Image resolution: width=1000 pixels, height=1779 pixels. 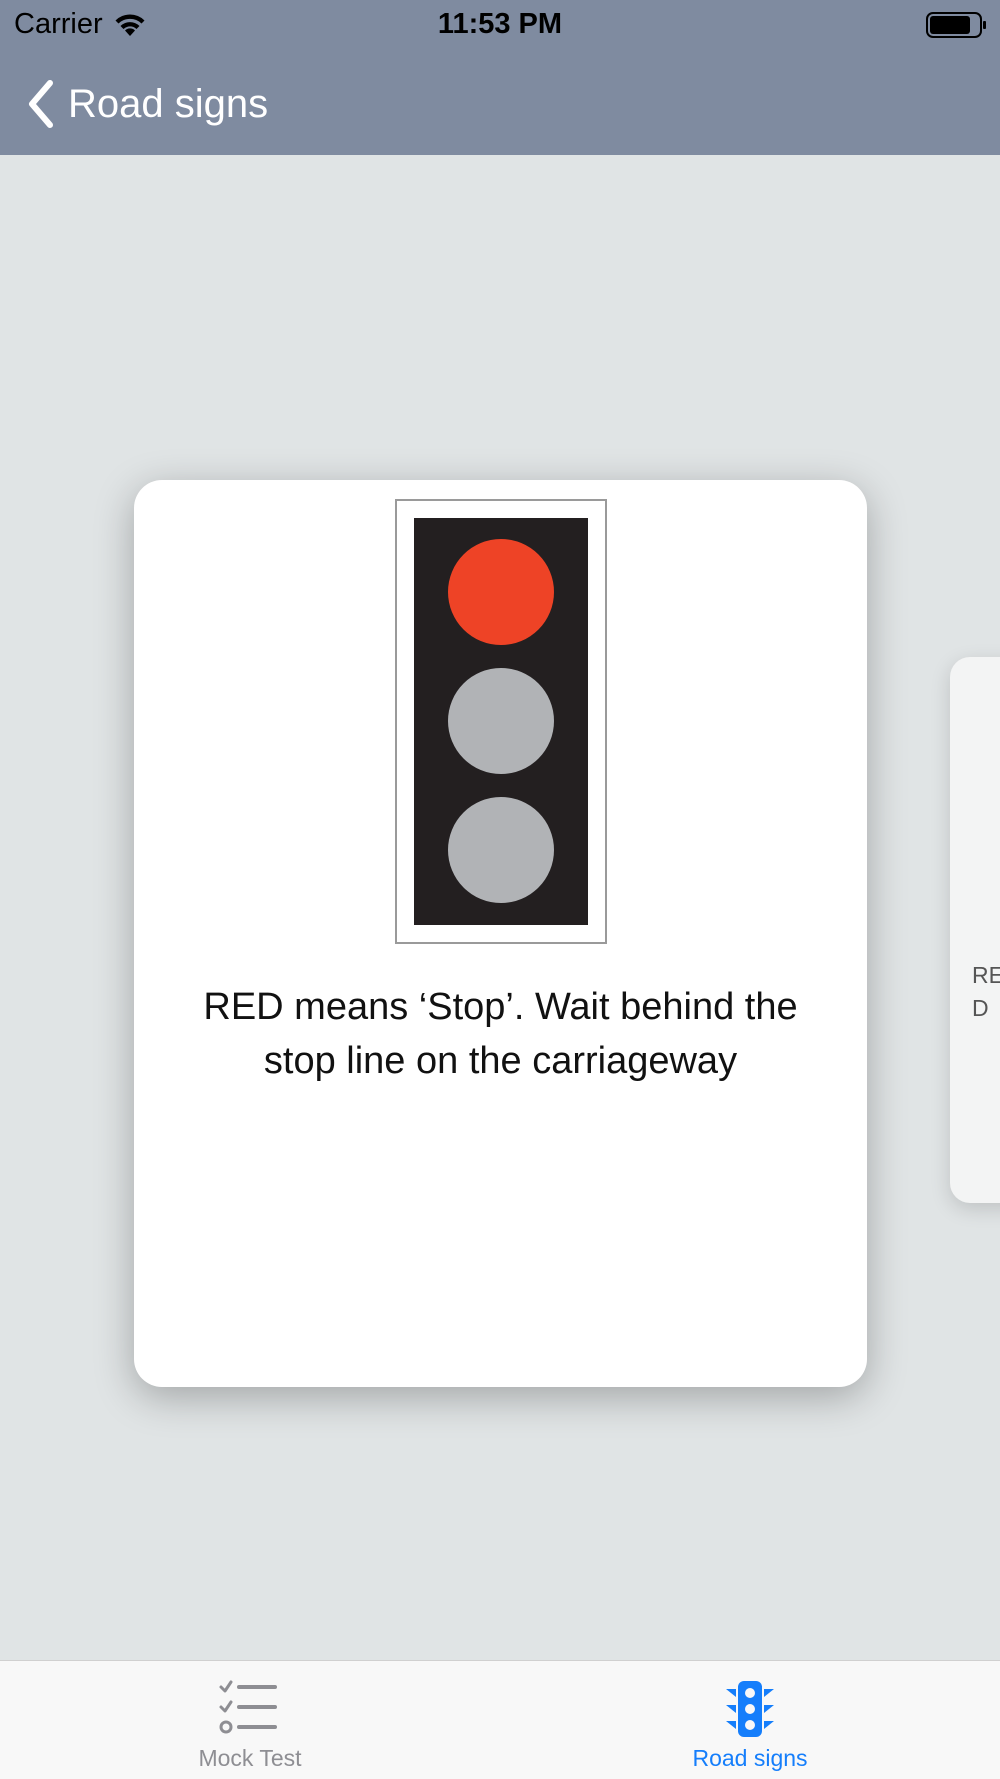 I want to click on tab-mock-test: Mock Test, so click(x=250, y=1720).